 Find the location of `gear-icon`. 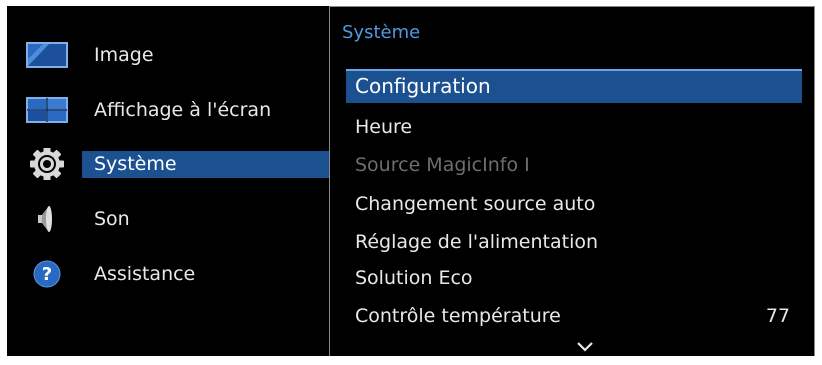

gear-icon is located at coordinates (47, 164).